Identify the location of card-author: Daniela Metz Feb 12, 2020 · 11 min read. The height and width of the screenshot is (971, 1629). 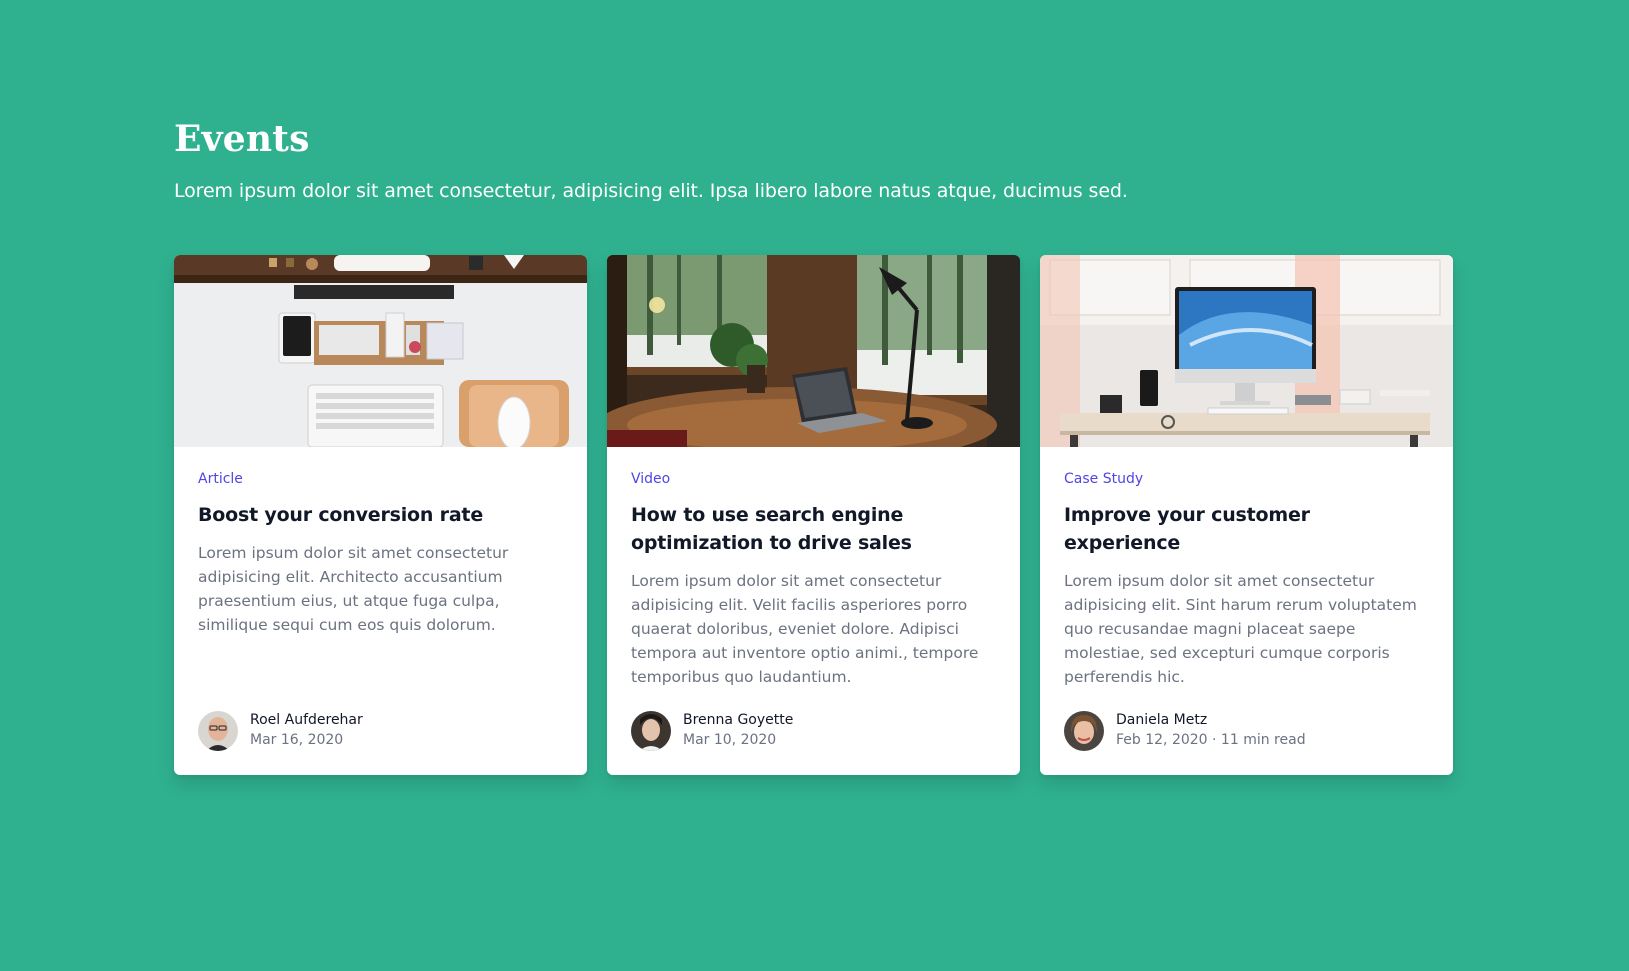
(1248, 731).